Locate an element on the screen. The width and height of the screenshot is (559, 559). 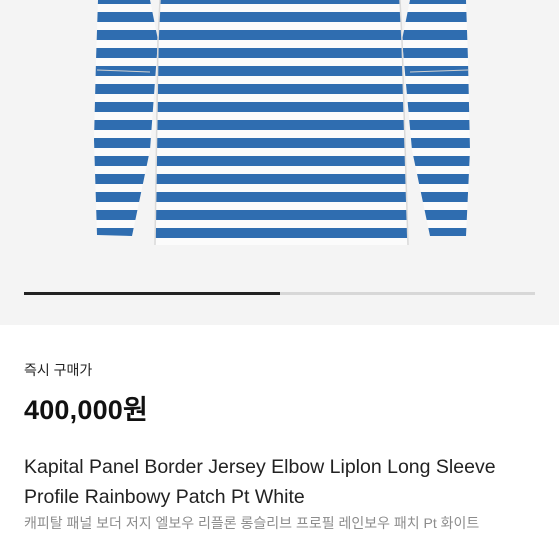
carousel-progress-track is located at coordinates (279, 293).